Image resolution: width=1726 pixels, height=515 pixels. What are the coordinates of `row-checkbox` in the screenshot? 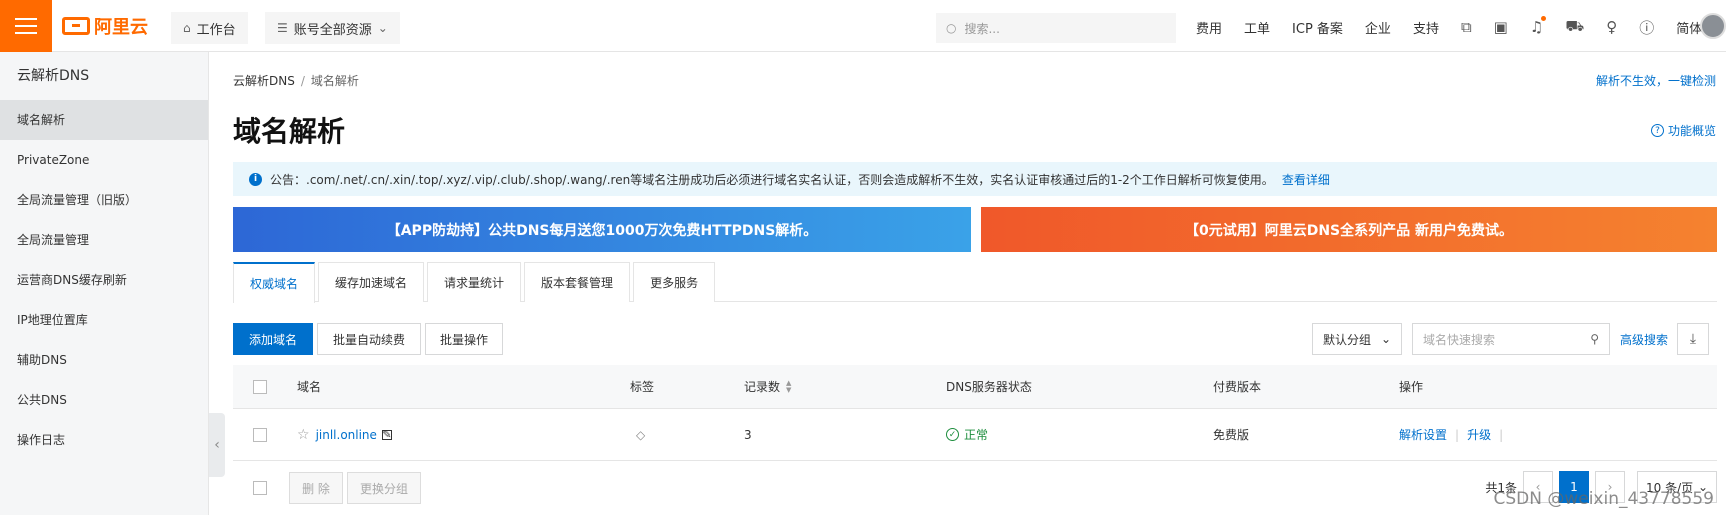 It's located at (260, 434).